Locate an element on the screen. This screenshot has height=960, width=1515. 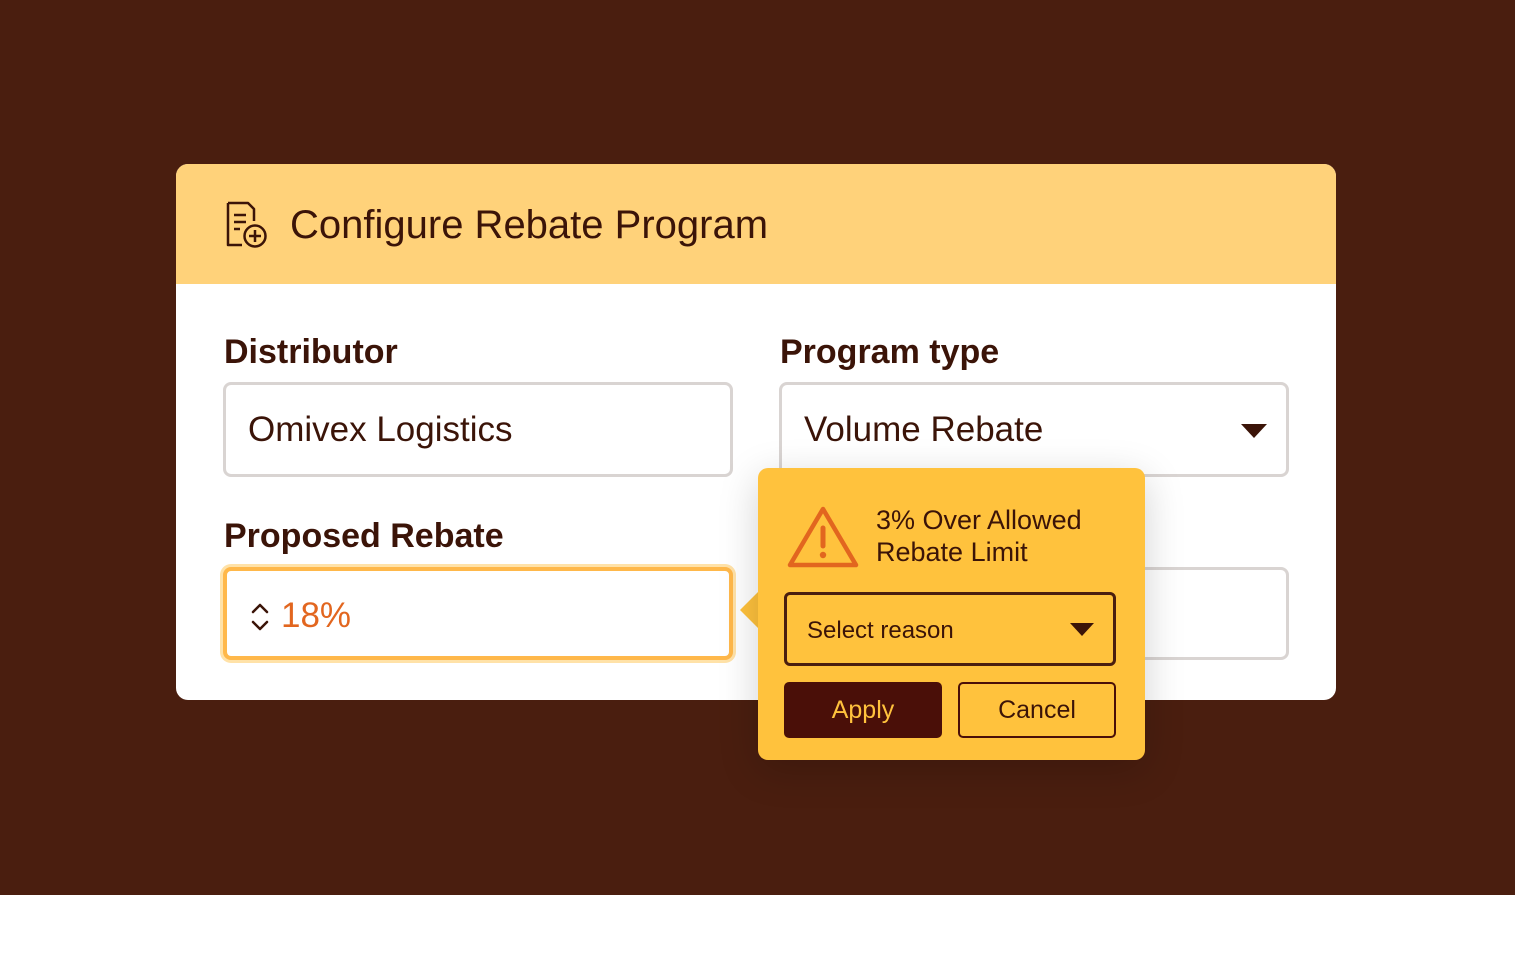
reason-select: Select reason is located at coordinates (950, 629).